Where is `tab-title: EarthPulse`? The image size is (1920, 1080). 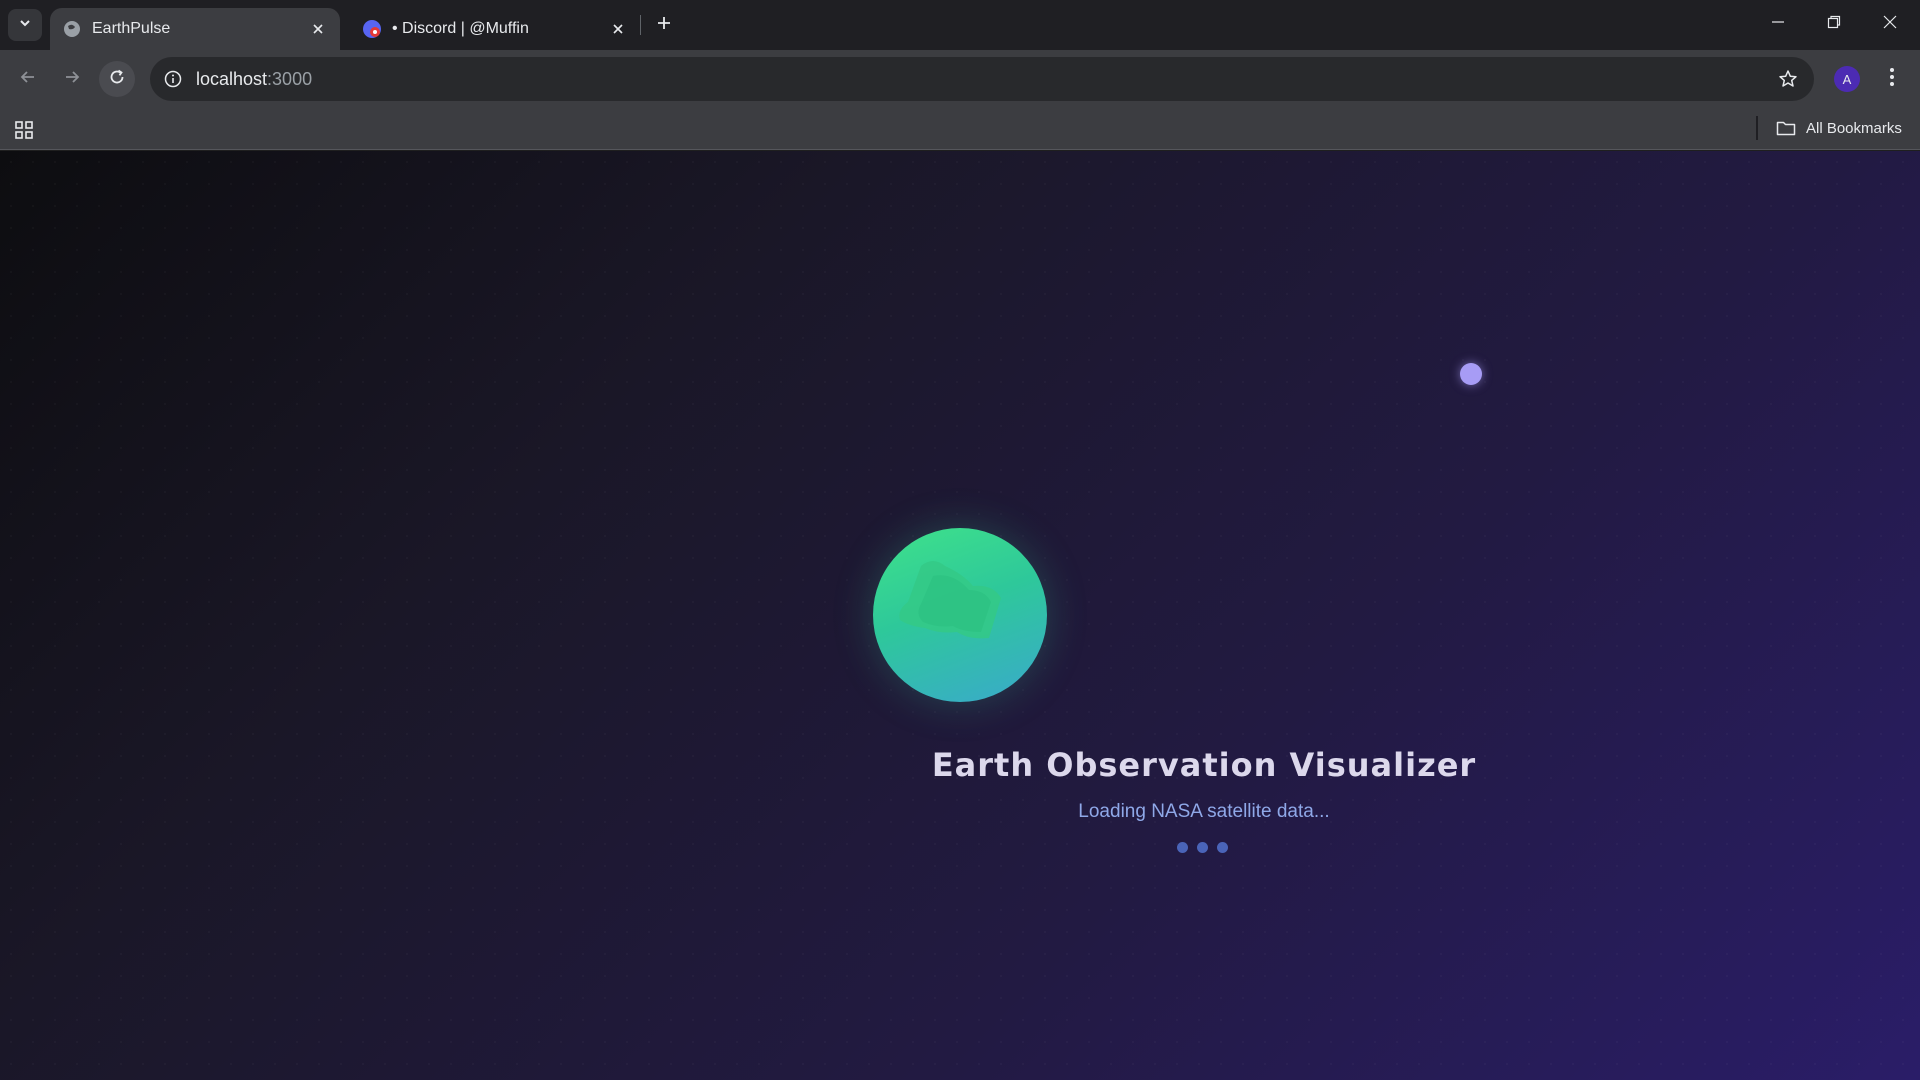
tab-title: EarthPulse is located at coordinates (131, 28).